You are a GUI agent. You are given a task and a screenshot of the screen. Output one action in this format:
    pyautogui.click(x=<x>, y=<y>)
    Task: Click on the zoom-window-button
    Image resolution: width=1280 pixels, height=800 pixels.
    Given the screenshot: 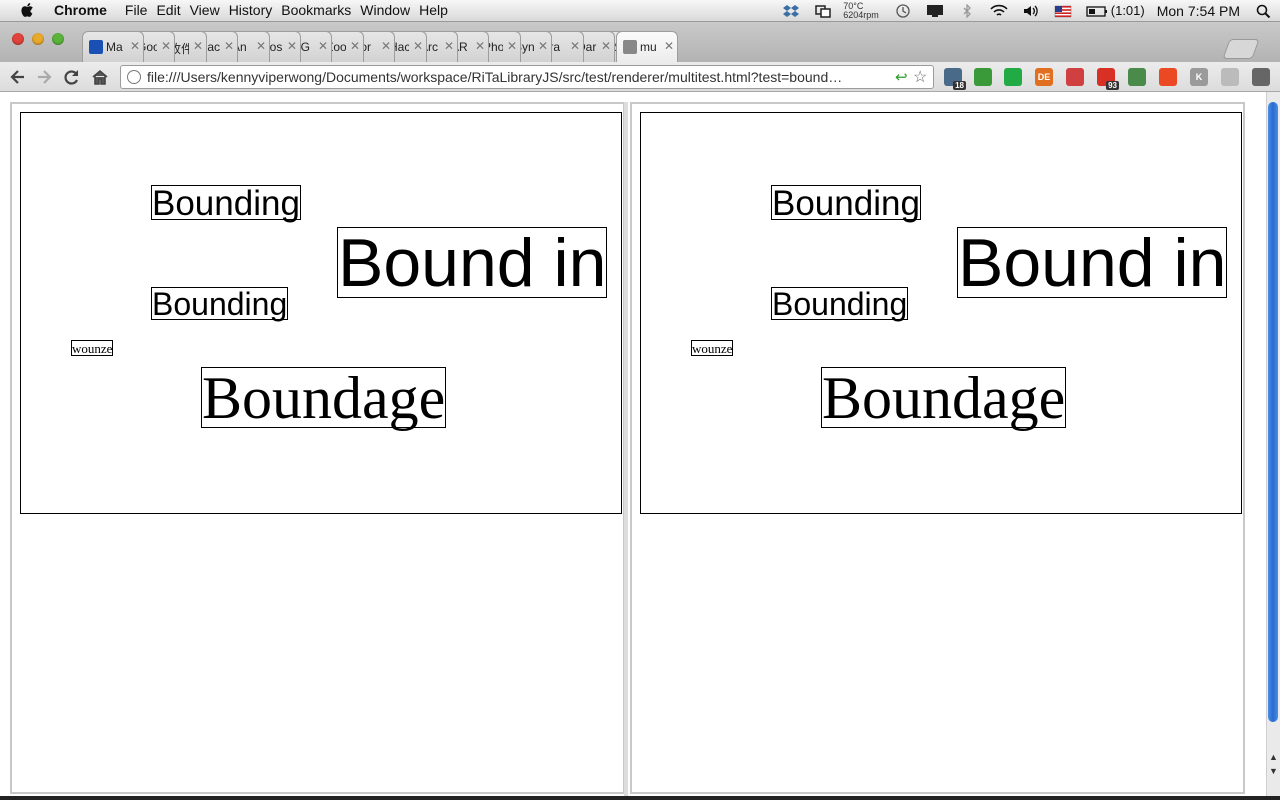 What is the action you would take?
    pyautogui.click(x=58, y=39)
    